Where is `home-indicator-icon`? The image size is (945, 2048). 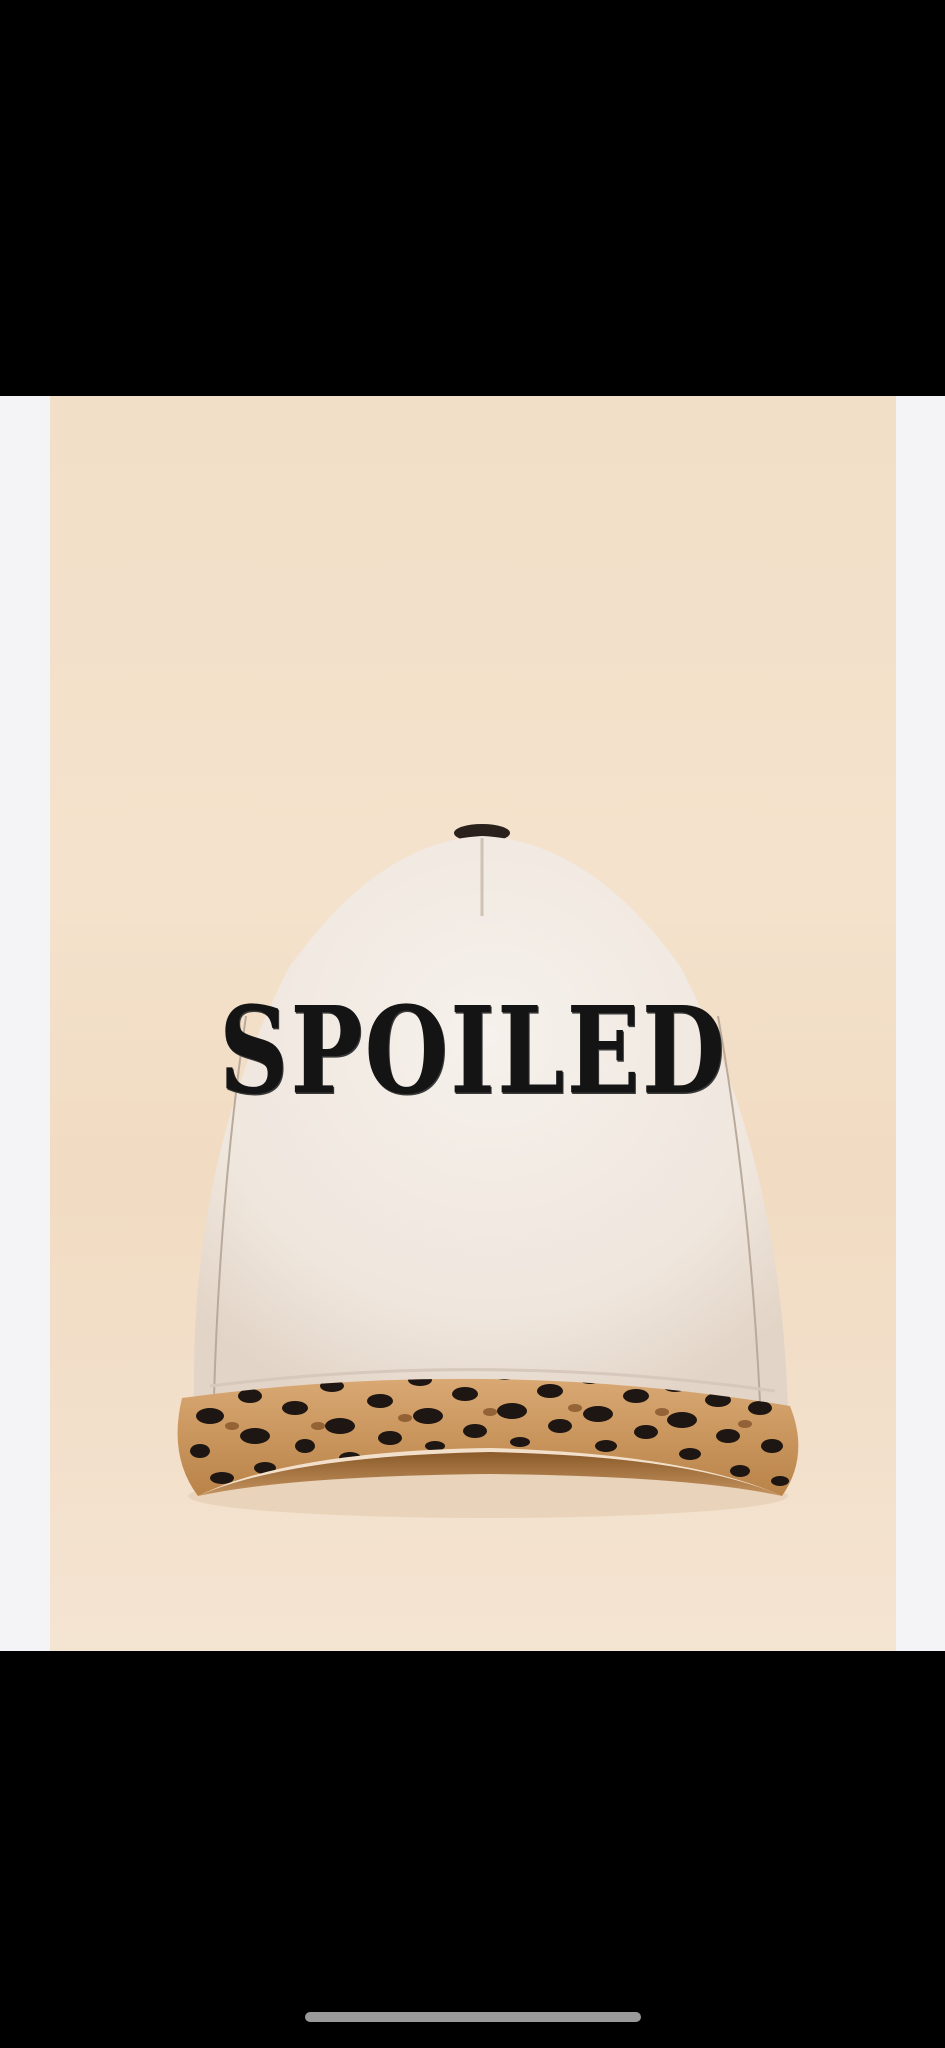
home-indicator-icon is located at coordinates (473, 2017).